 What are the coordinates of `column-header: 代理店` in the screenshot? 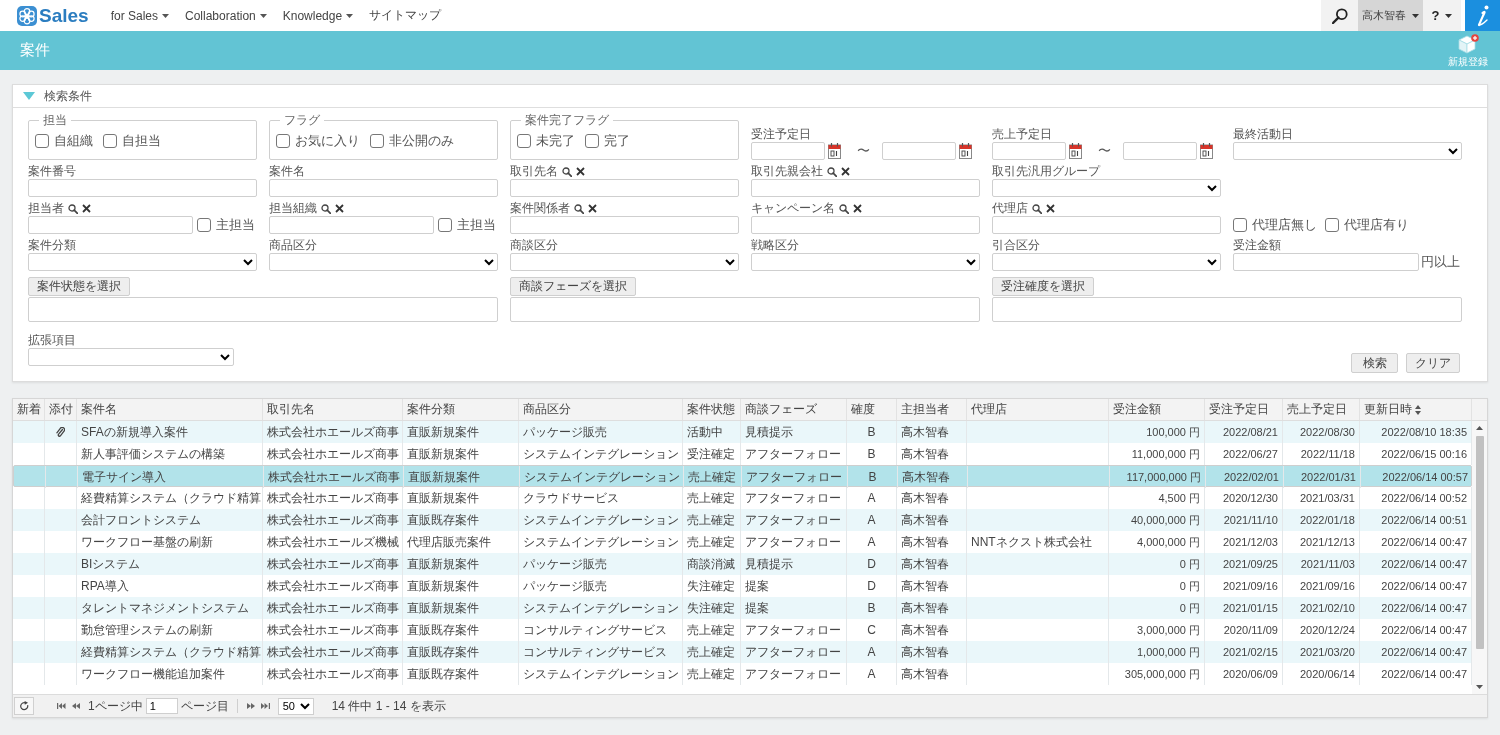 It's located at (1038, 409).